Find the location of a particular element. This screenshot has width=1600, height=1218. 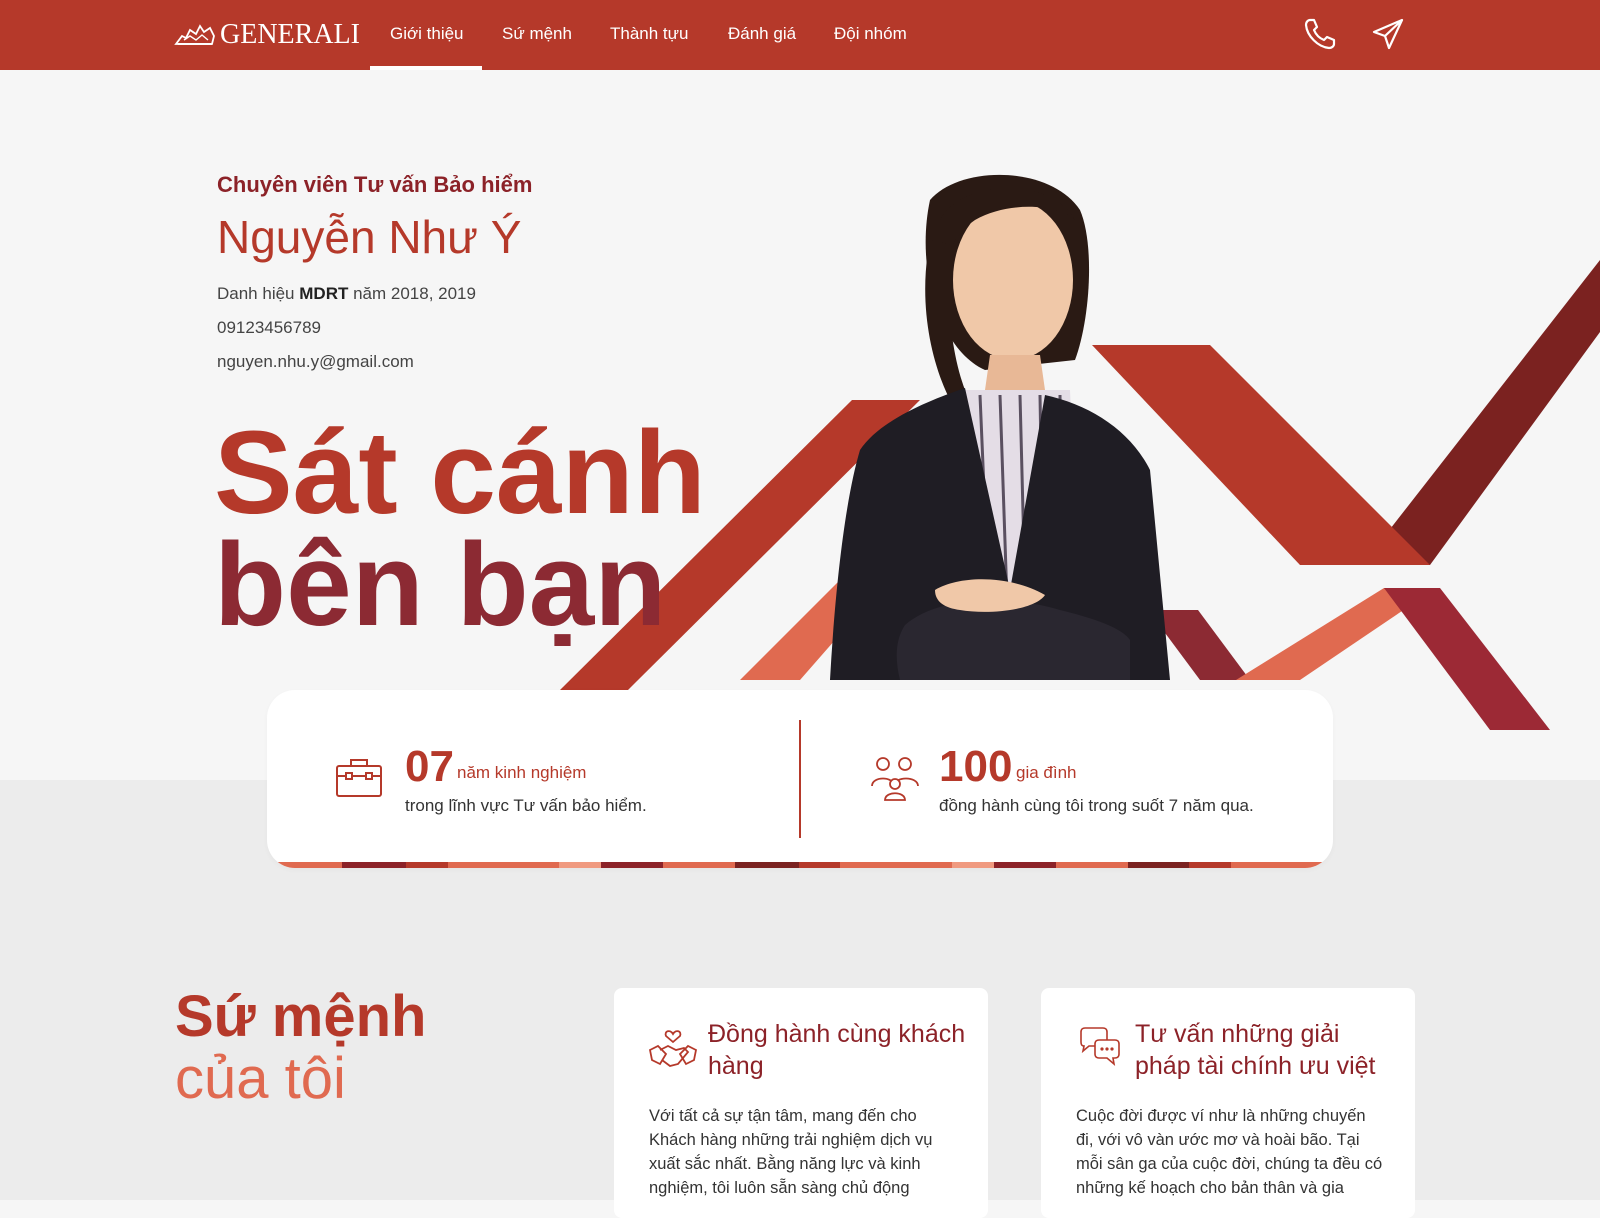

phone-number: 09123456789 is located at coordinates (269, 328).